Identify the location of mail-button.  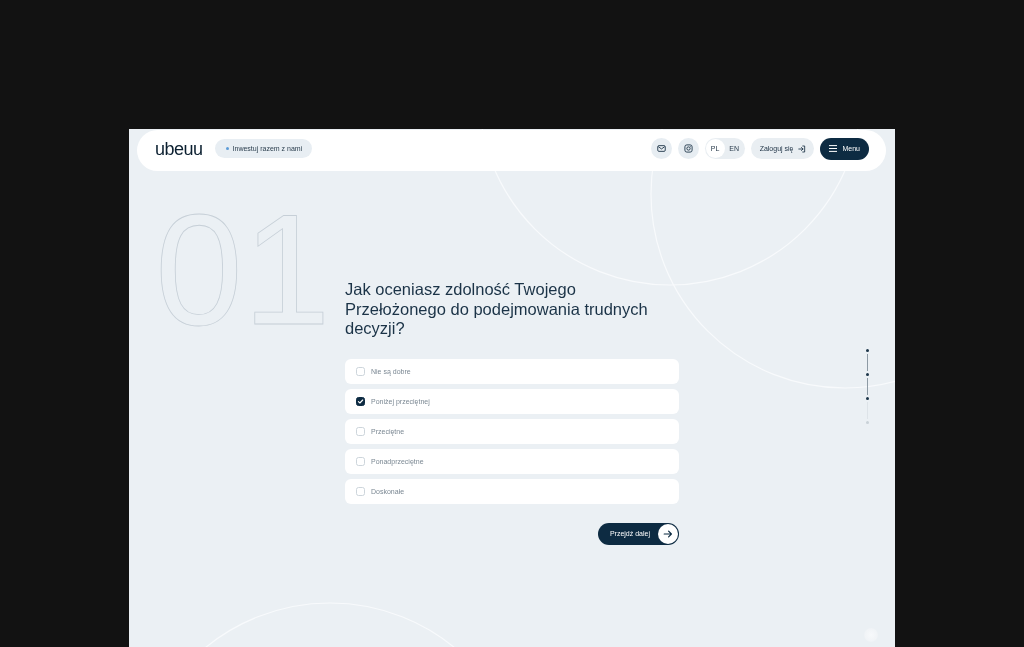
(661, 148).